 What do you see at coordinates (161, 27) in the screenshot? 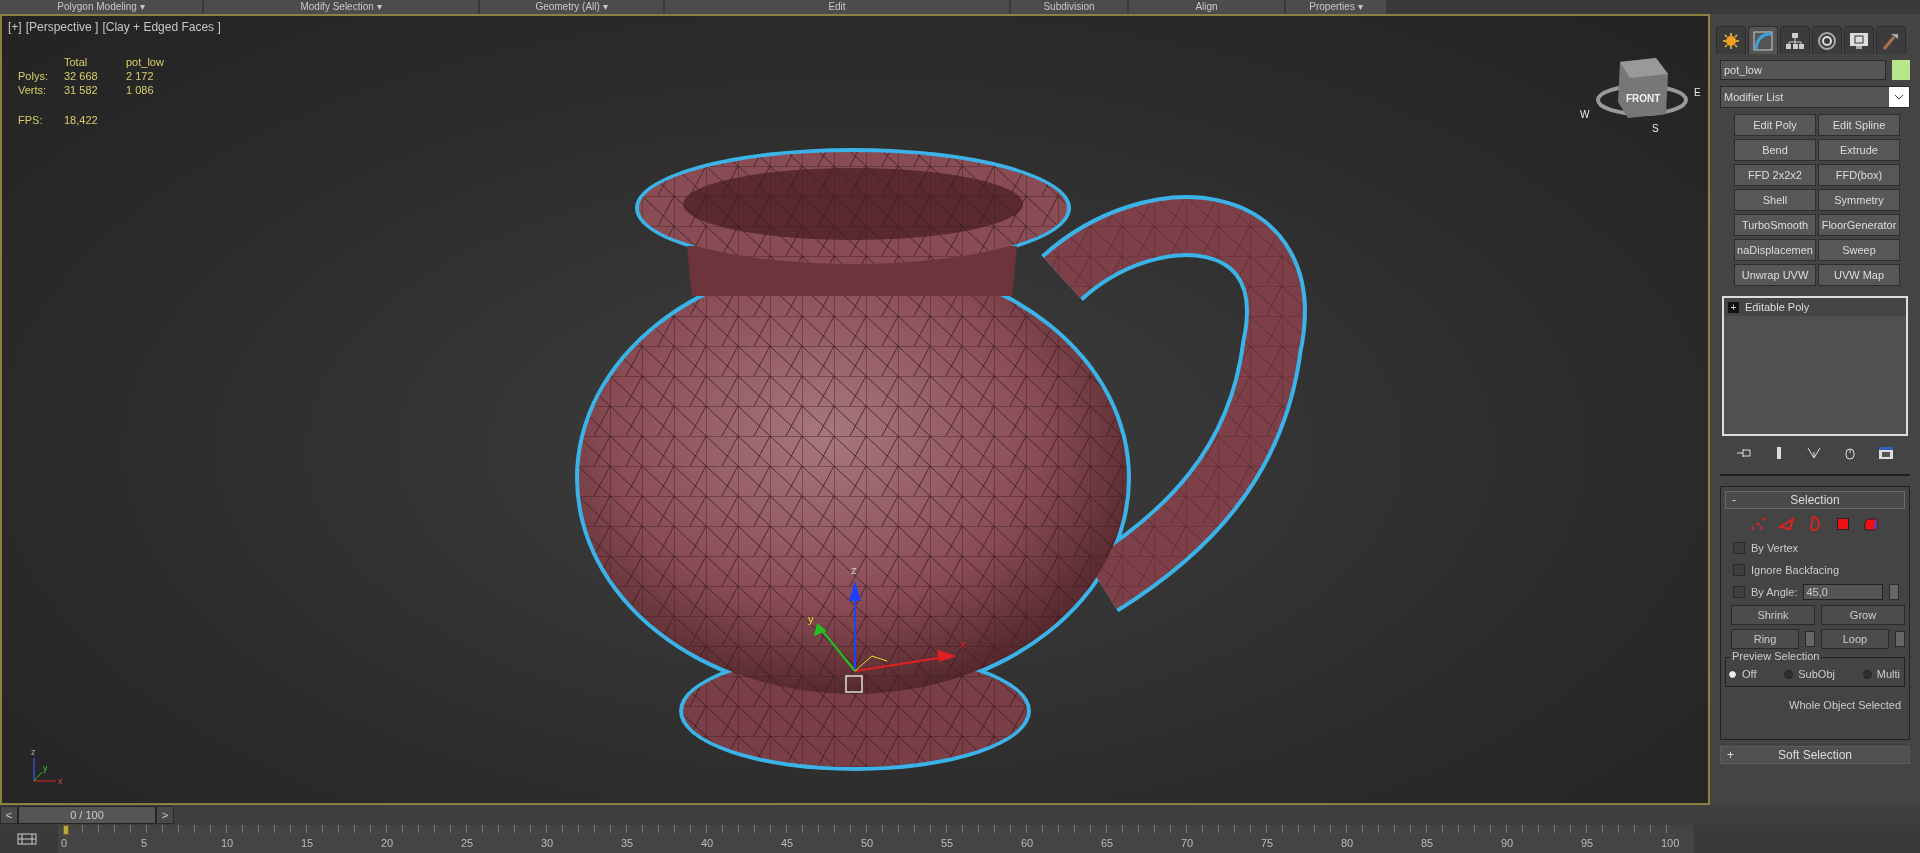
I see `viewport-menu-label: [Clay + Edged Faces ]` at bounding box center [161, 27].